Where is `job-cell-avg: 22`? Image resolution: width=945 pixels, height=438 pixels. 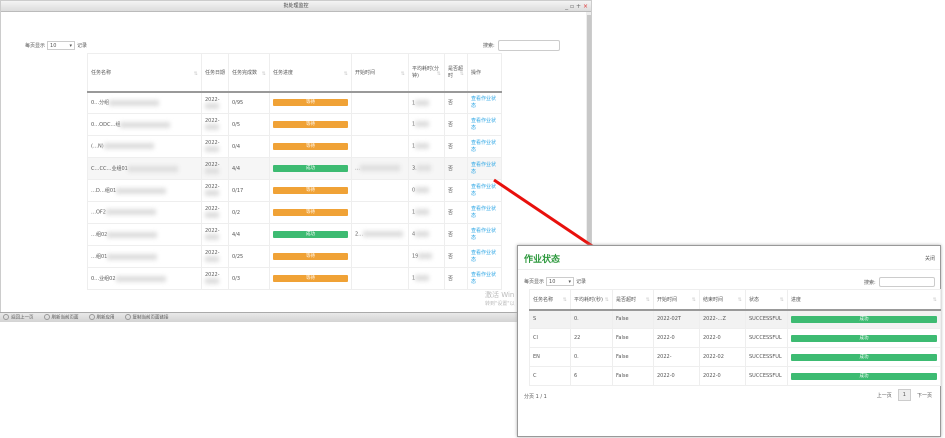 job-cell-avg: 22 is located at coordinates (591, 338).